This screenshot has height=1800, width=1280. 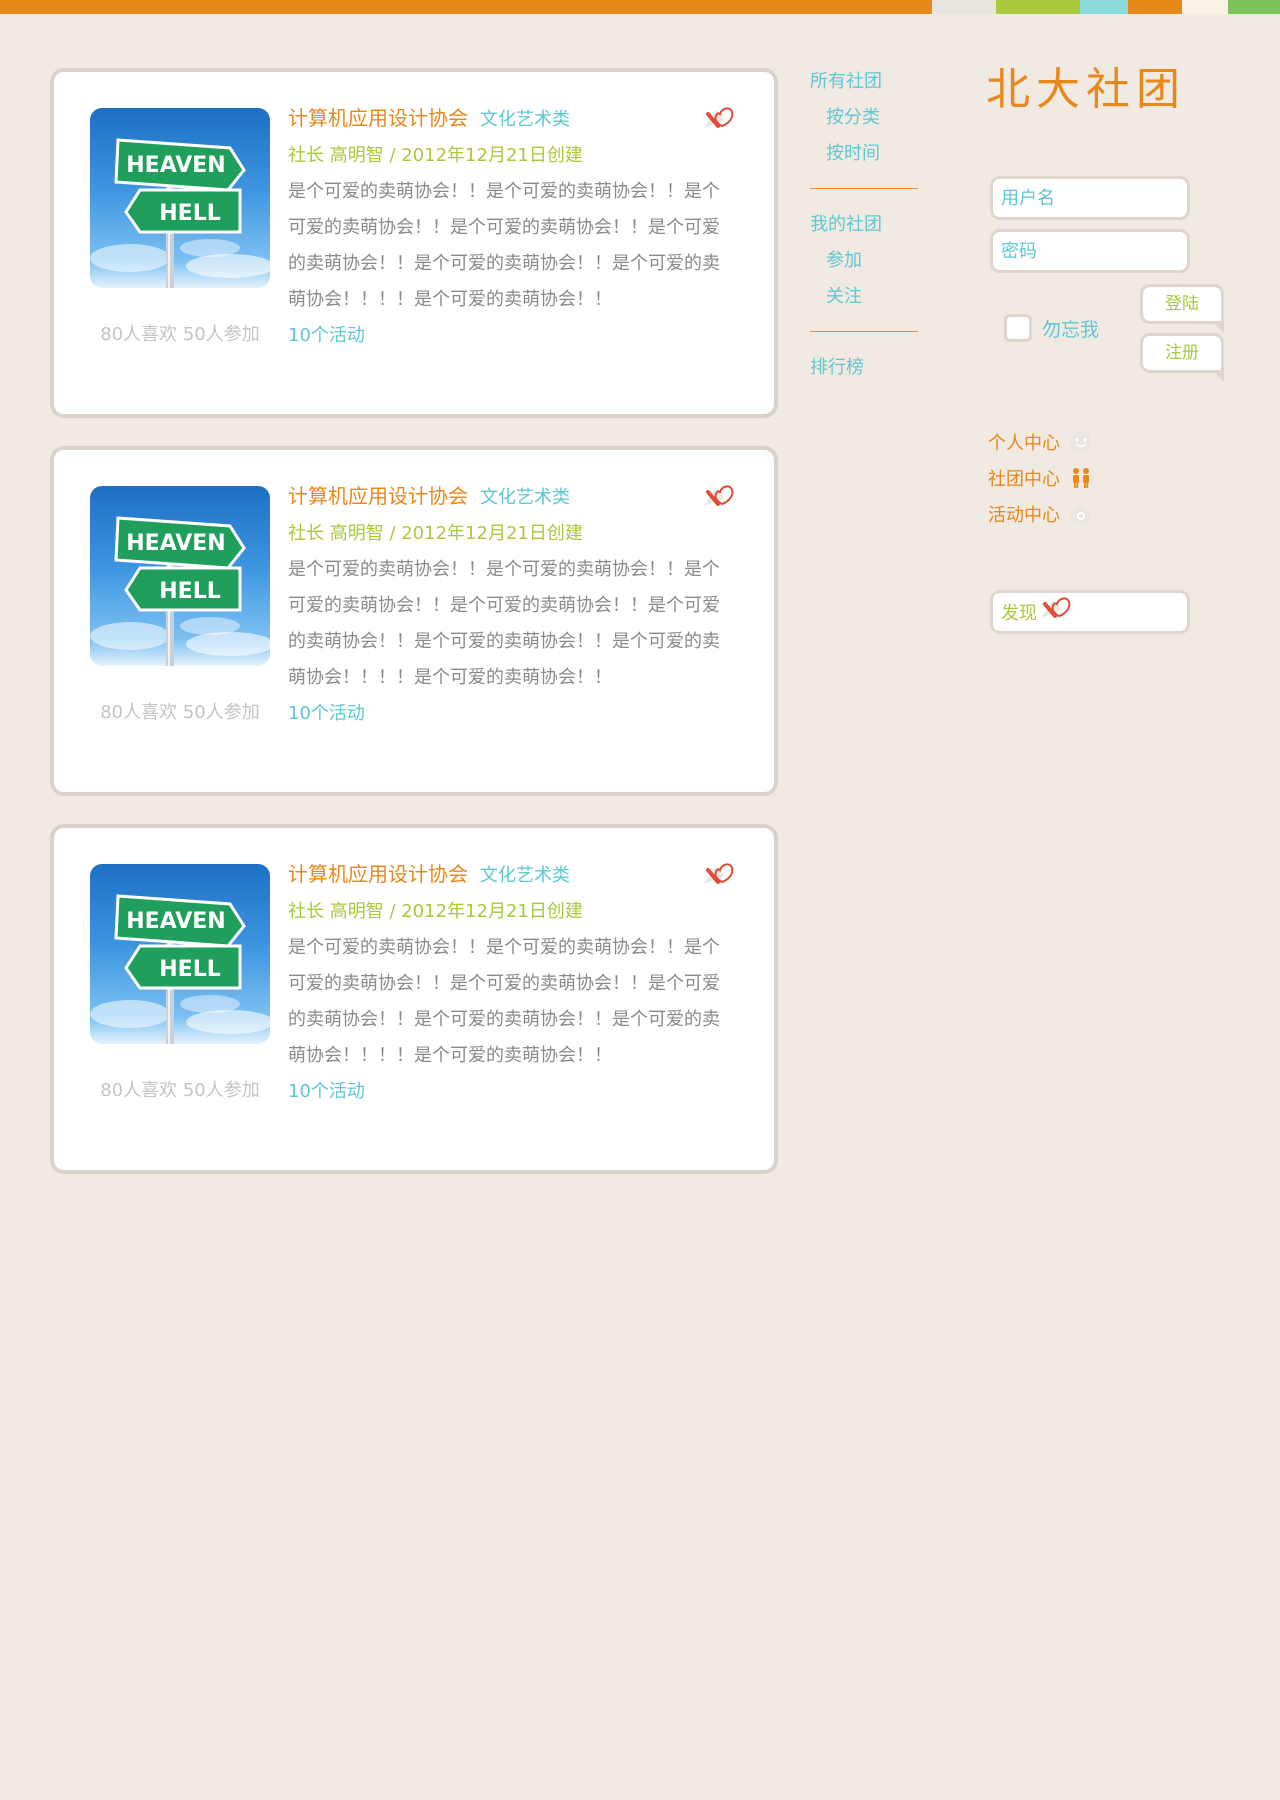 What do you see at coordinates (1090, 251) in the screenshot?
I see `password-input` at bounding box center [1090, 251].